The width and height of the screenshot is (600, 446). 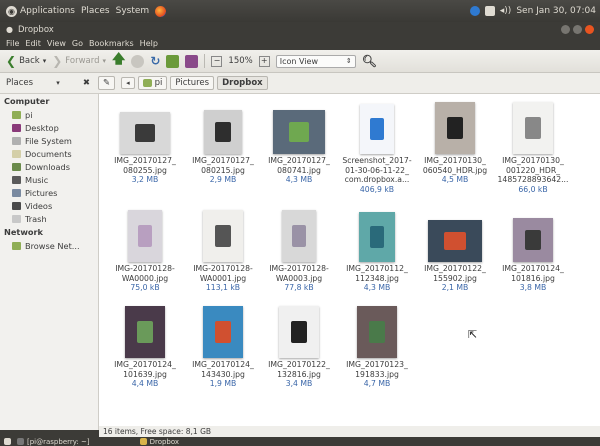 I want to click on up-button: 🡅, so click(x=118, y=61).